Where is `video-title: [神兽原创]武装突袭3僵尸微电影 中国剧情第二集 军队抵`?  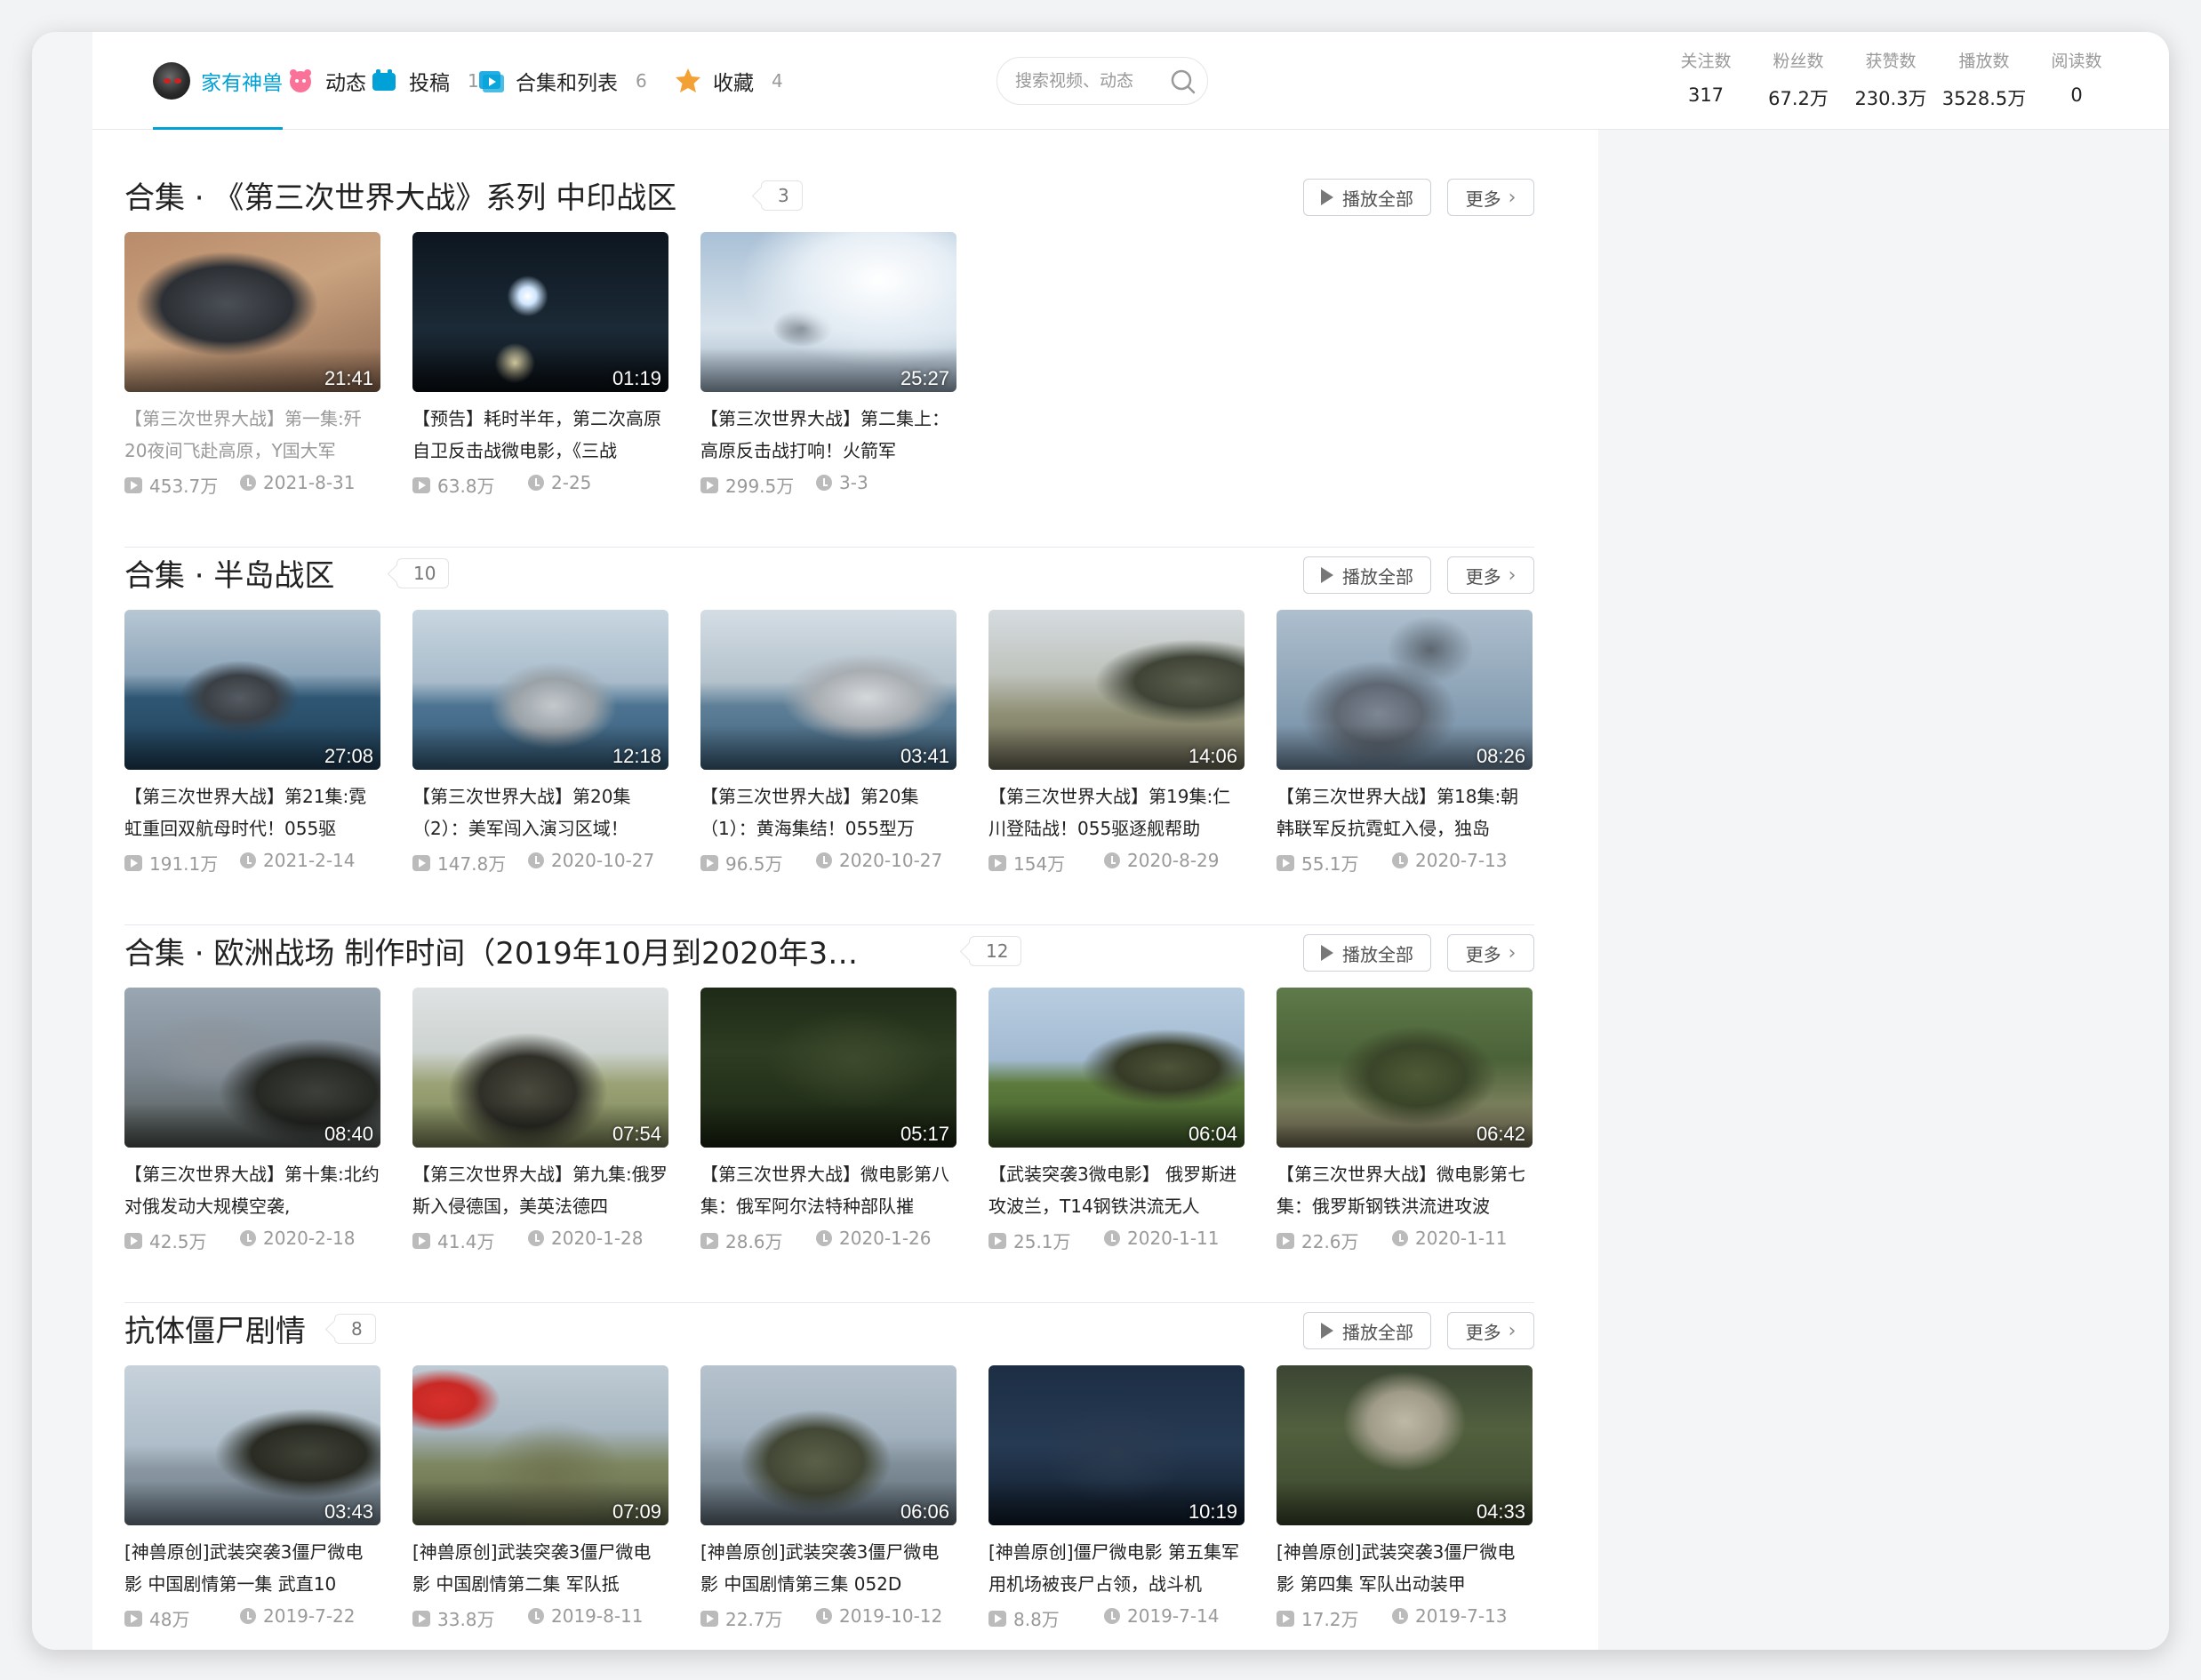 video-title: [神兽原创]武装突袭3僵尸微电影 中国剧情第二集 军队抵 is located at coordinates (540, 1568).